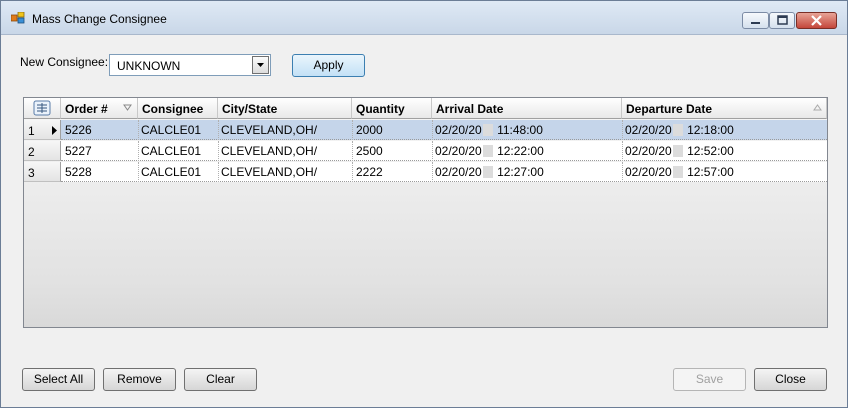  I want to click on dropdown-button, so click(260, 65).